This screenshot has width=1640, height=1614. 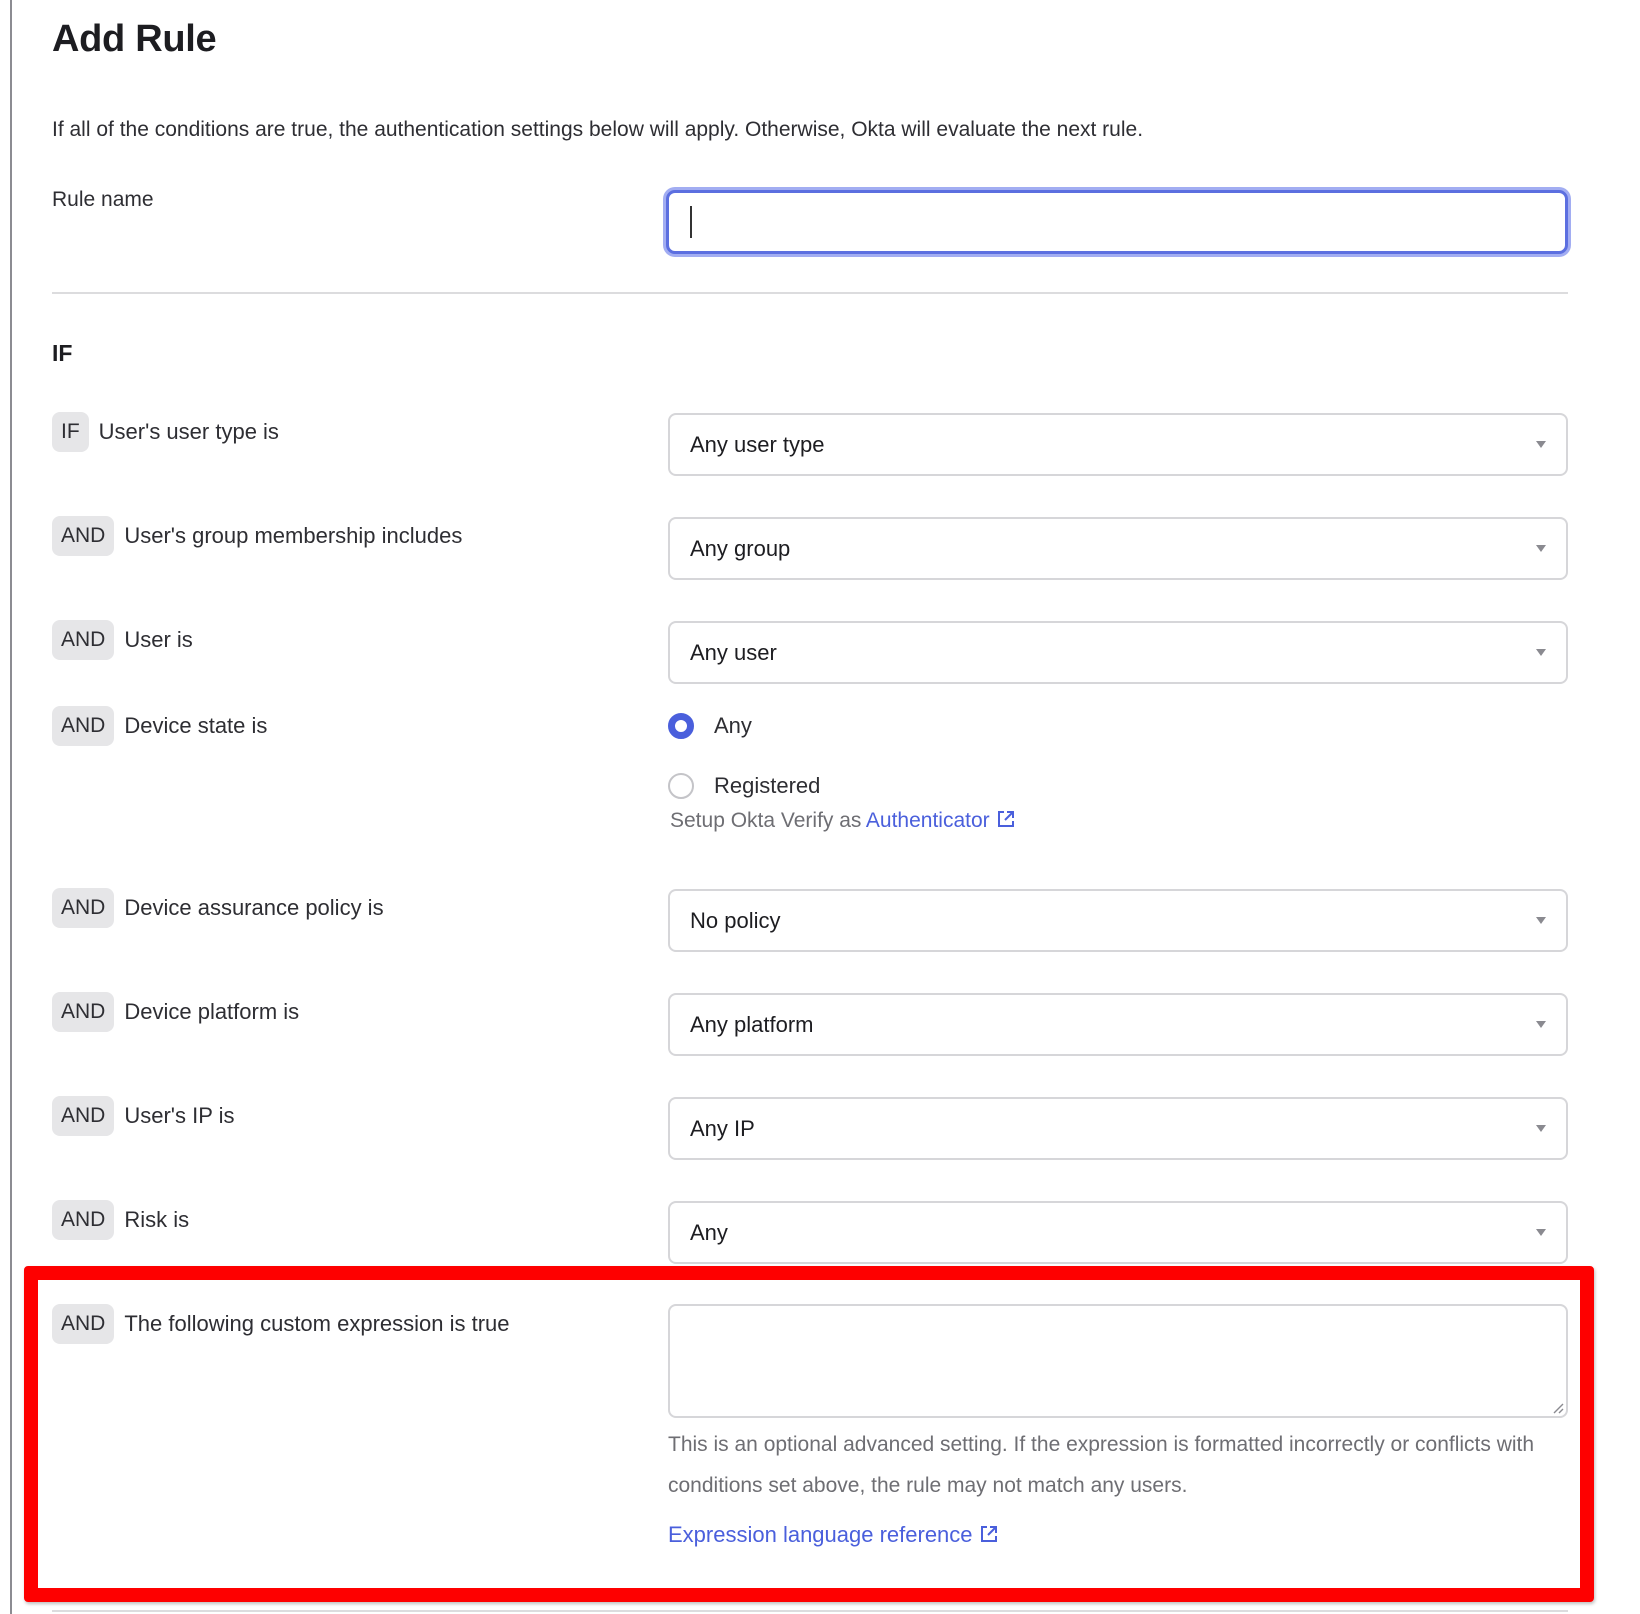 What do you see at coordinates (740, 548) in the screenshot?
I see `select-value: Any group` at bounding box center [740, 548].